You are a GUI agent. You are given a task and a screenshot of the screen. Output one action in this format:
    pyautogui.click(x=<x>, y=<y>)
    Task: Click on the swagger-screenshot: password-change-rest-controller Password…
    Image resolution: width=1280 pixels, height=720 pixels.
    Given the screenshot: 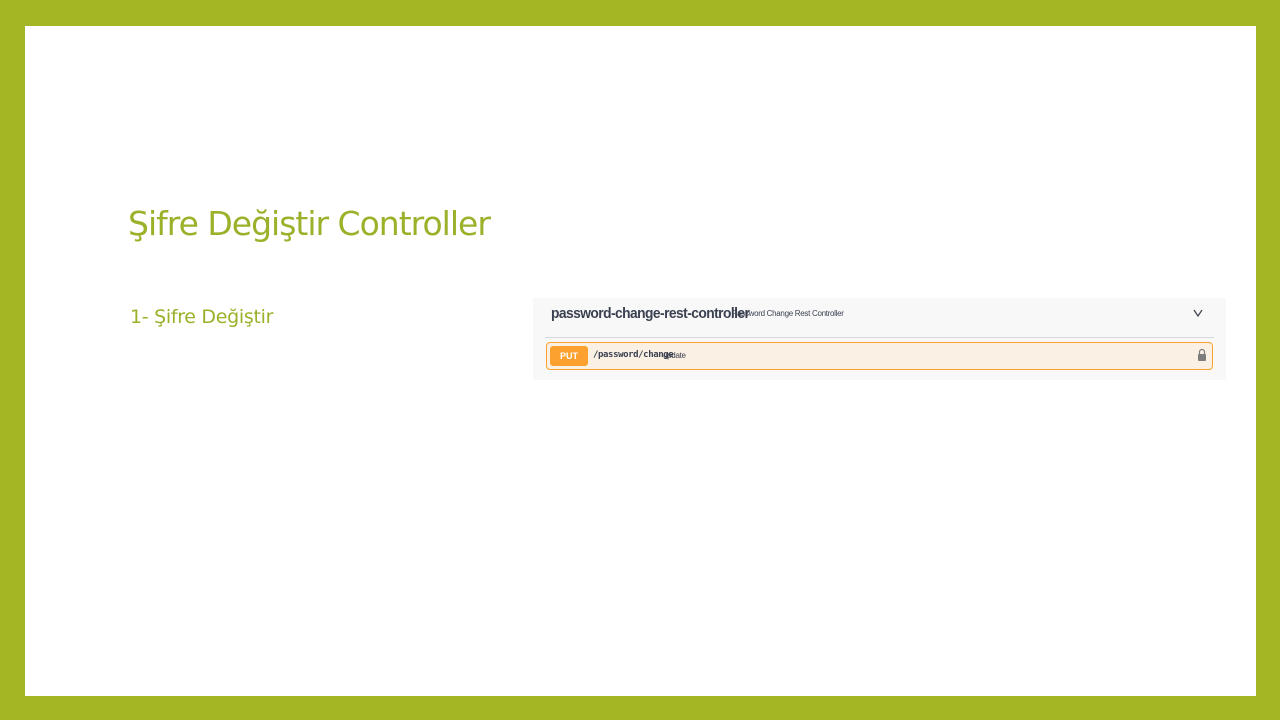 What is the action you would take?
    pyautogui.click(x=879, y=339)
    